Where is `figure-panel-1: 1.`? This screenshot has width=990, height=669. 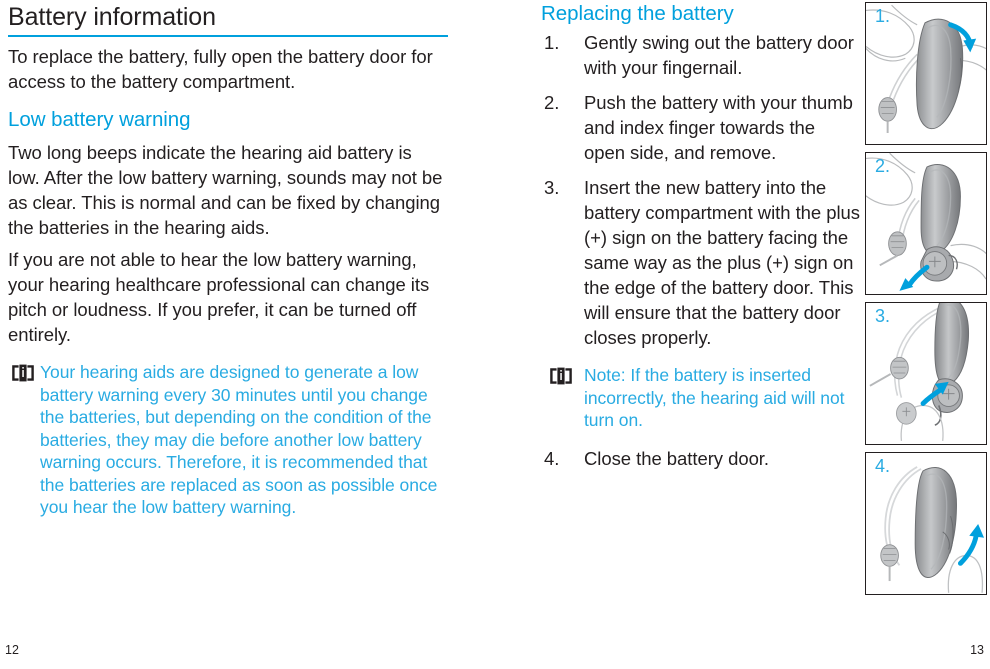
figure-panel-1: 1. is located at coordinates (926, 73).